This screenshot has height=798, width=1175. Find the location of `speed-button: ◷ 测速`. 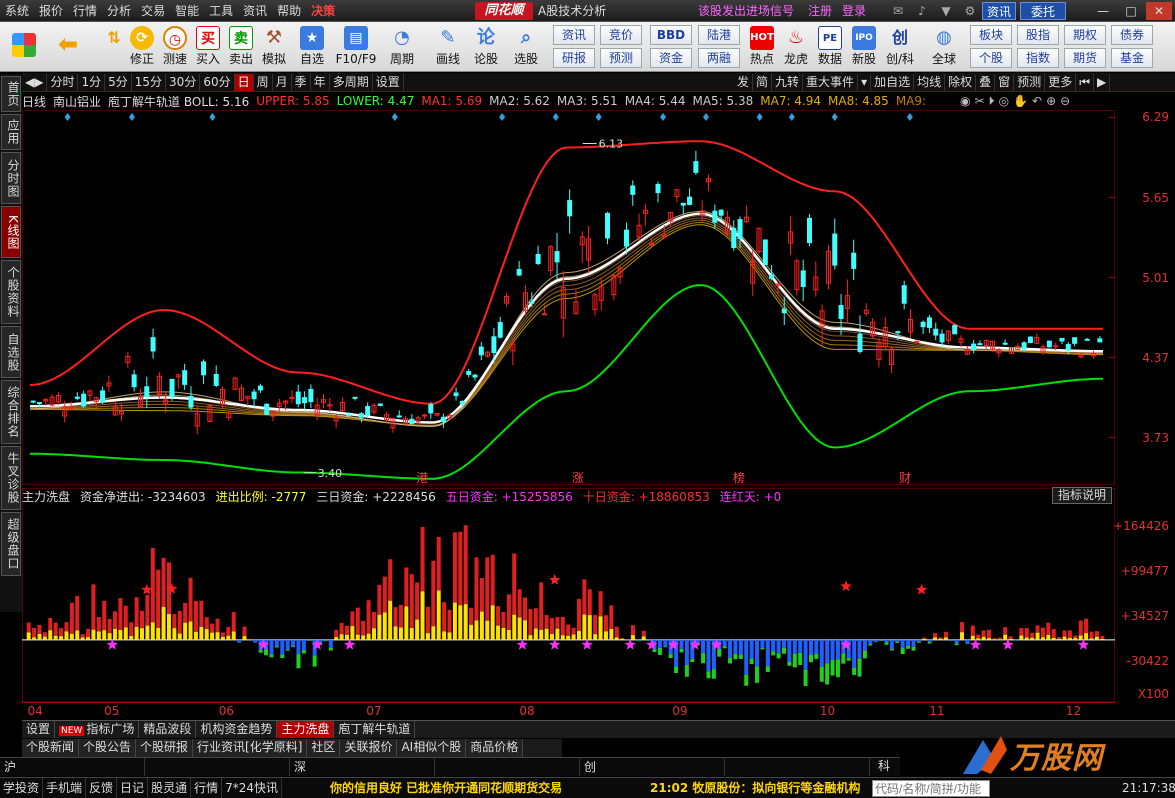

speed-button: ◷ 测速 is located at coordinates (175, 47).